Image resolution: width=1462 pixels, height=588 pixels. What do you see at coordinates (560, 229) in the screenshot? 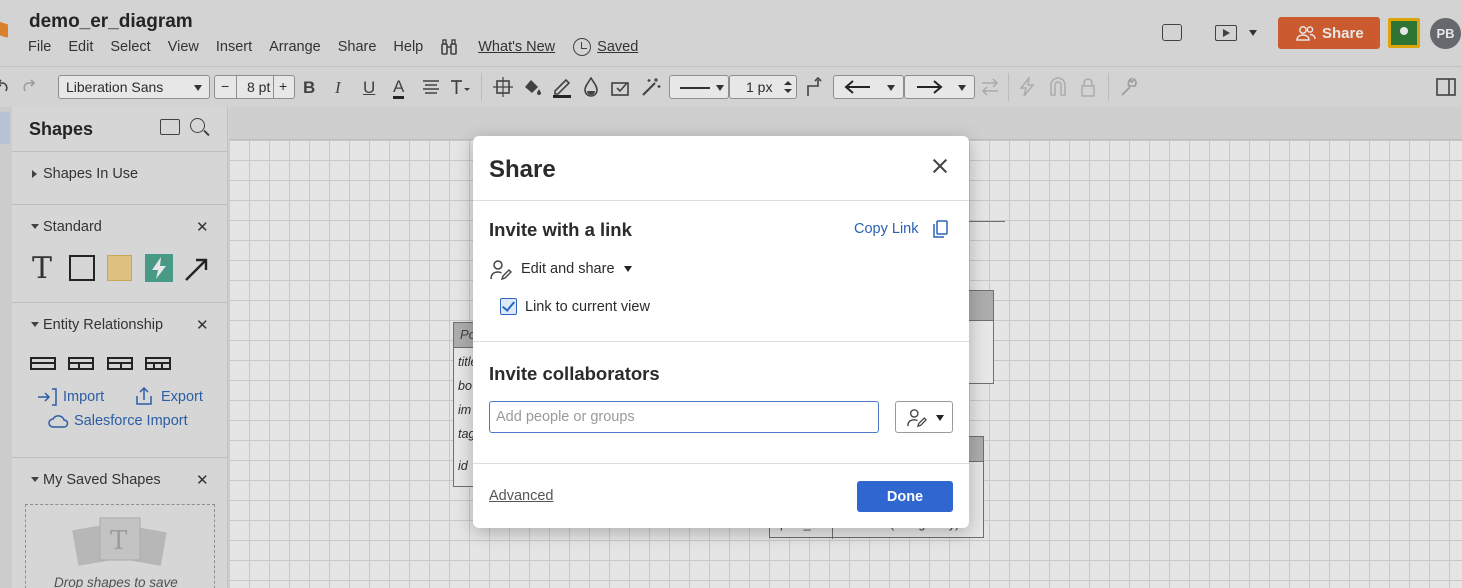
I see `invite-link-heading: Invite with a link` at bounding box center [560, 229].